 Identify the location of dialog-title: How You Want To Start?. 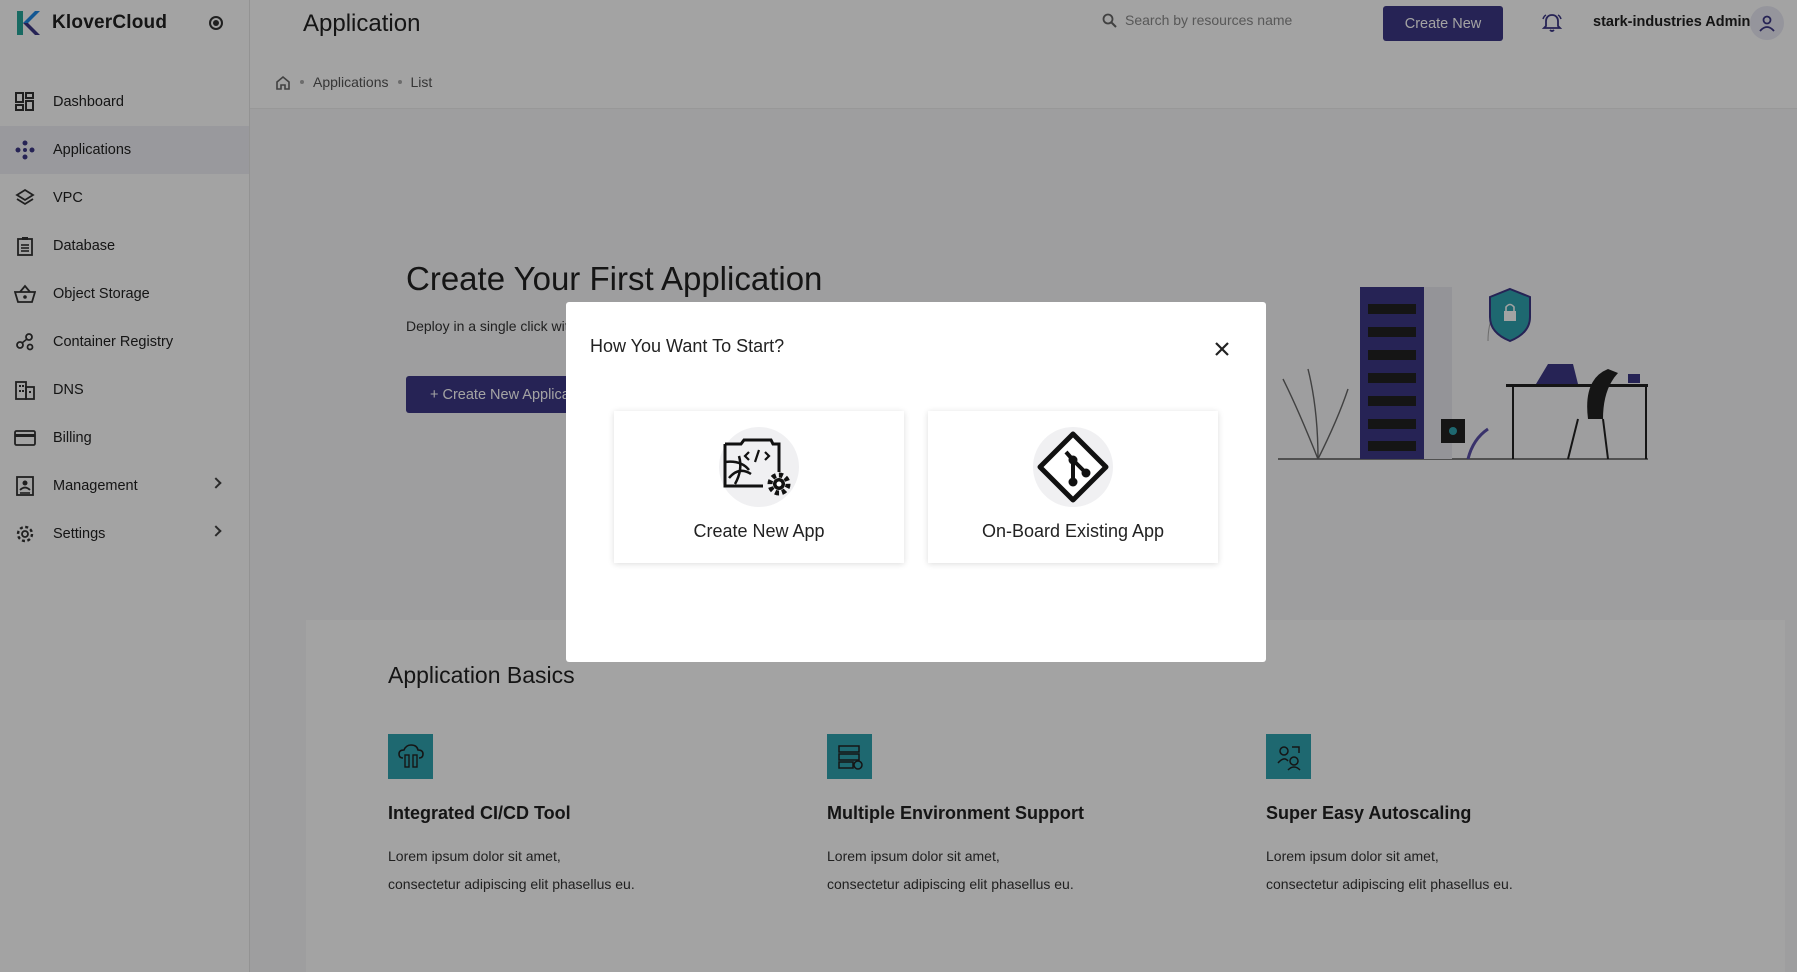
(687, 346).